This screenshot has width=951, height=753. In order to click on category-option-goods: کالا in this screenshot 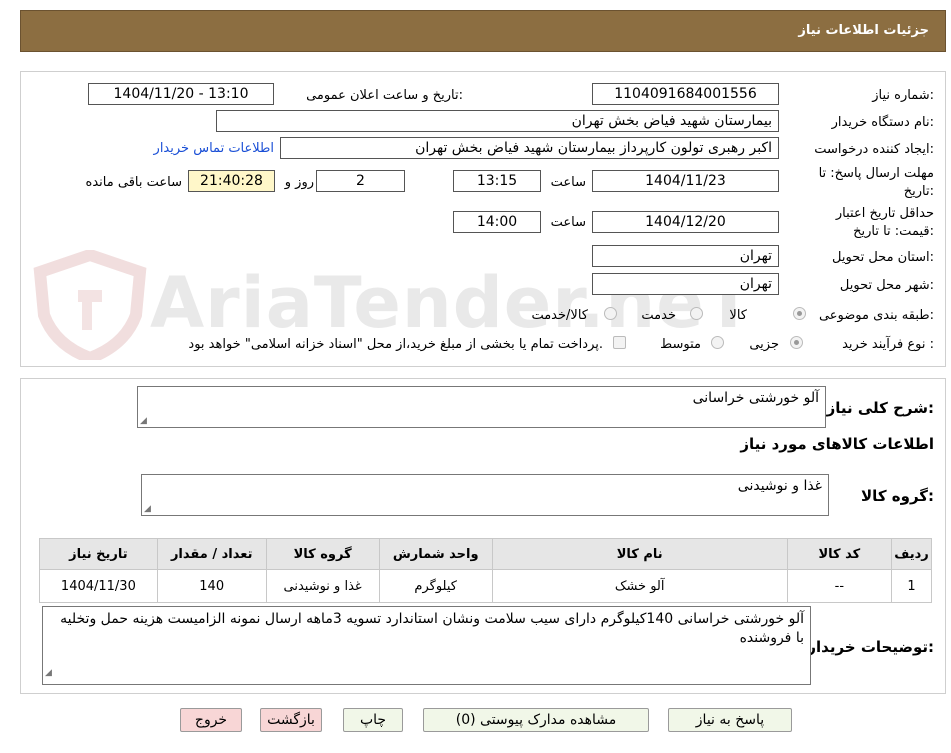, I will do `click(738, 315)`.